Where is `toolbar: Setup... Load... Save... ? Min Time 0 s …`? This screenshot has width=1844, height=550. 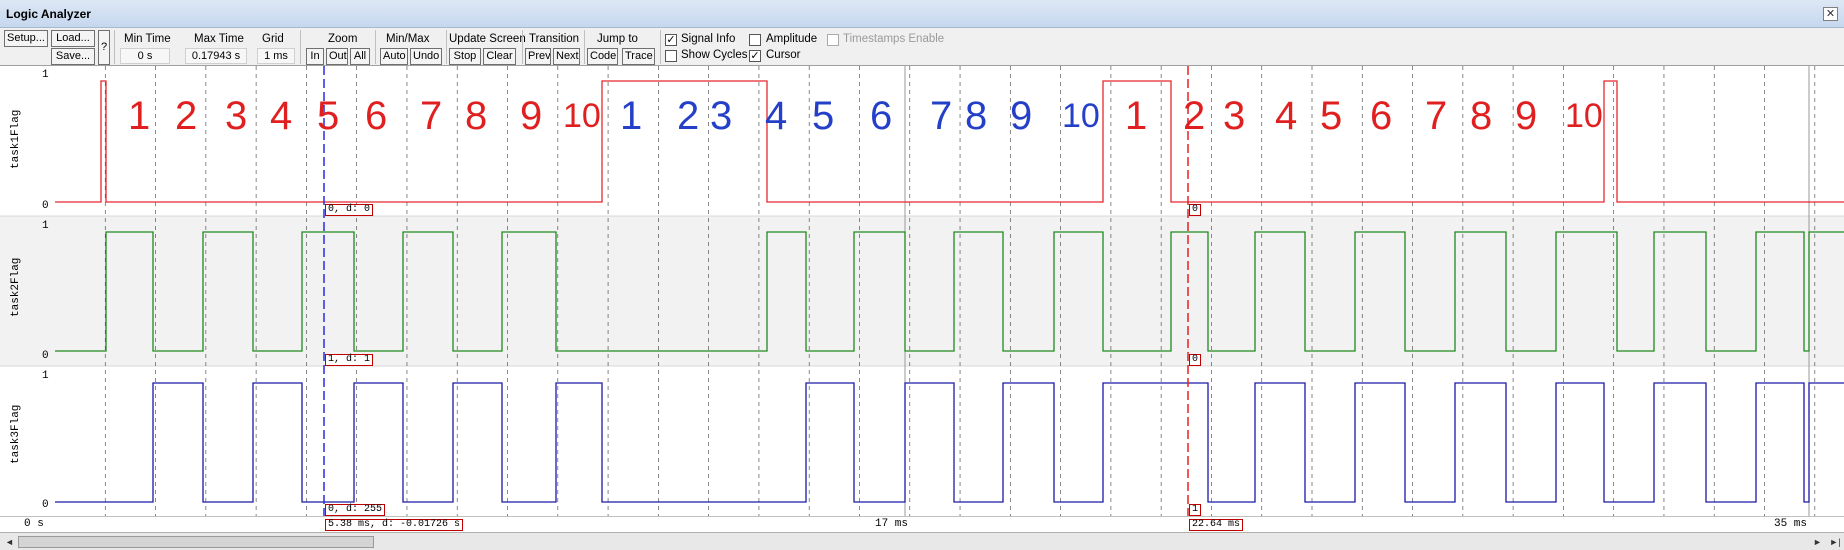
toolbar: Setup... Load... Save... ? Min Time 0 s … is located at coordinates (922, 47).